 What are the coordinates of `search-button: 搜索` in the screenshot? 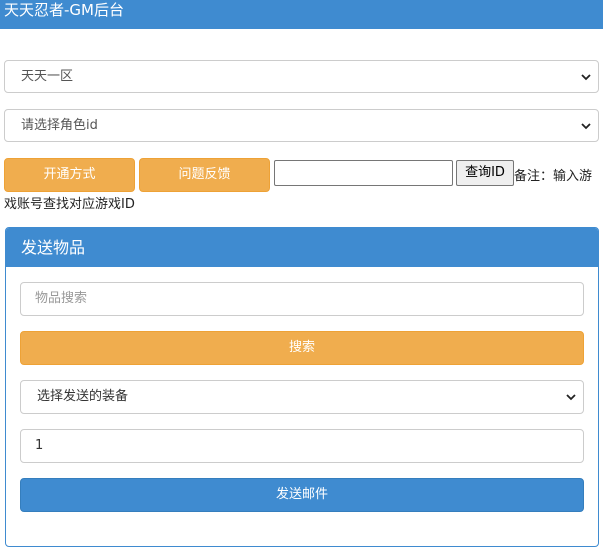 It's located at (302, 348).